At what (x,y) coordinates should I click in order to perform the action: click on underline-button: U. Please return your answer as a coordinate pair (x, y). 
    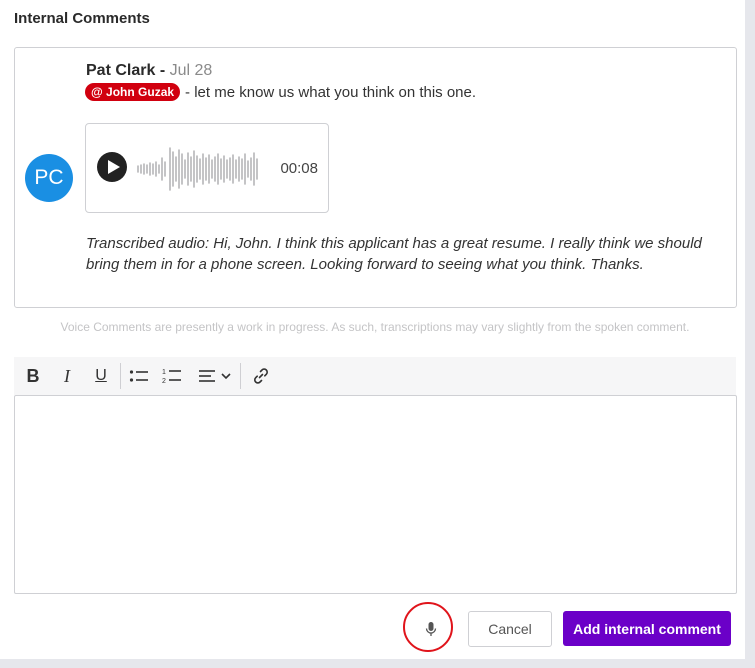
    Looking at the image, I should click on (101, 376).